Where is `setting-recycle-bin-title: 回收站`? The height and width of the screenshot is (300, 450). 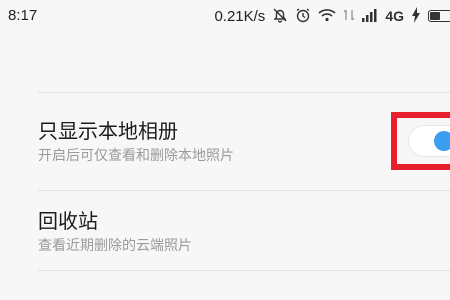 setting-recycle-bin-title: 回收站 is located at coordinates (68, 221).